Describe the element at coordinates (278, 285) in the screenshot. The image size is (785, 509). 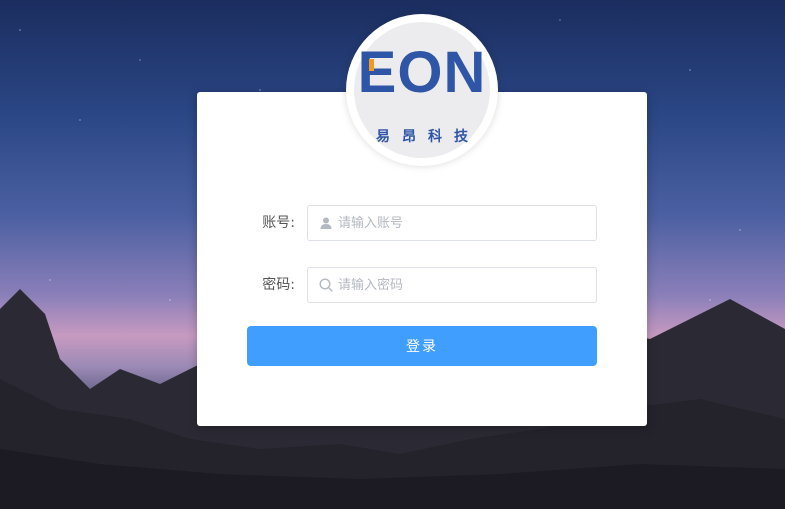
I see `password-label: 密码:` at that location.